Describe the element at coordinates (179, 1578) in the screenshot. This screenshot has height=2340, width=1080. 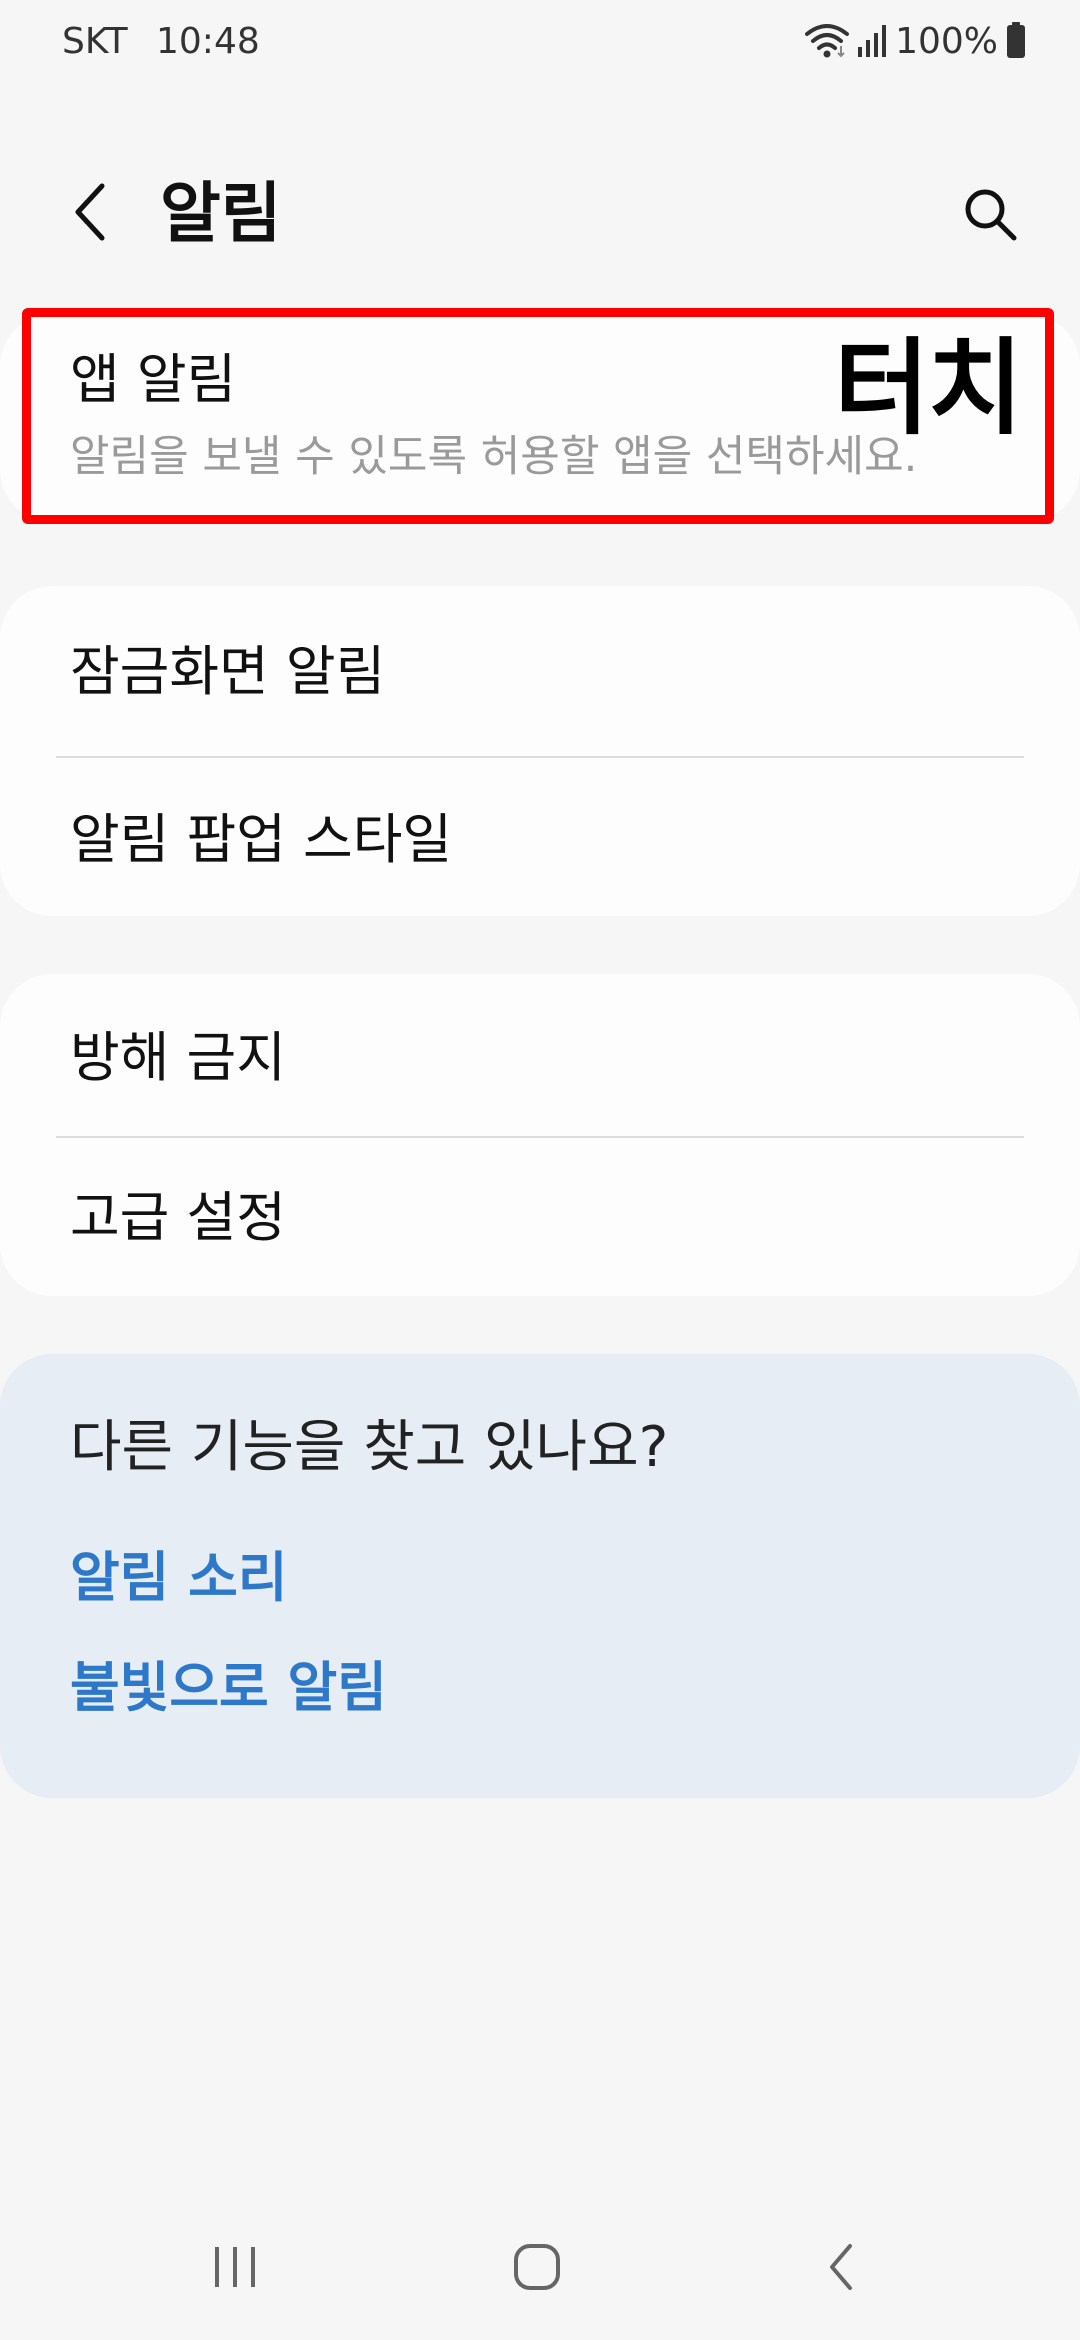
I see `notification-sound-link: 알림 소리` at that location.